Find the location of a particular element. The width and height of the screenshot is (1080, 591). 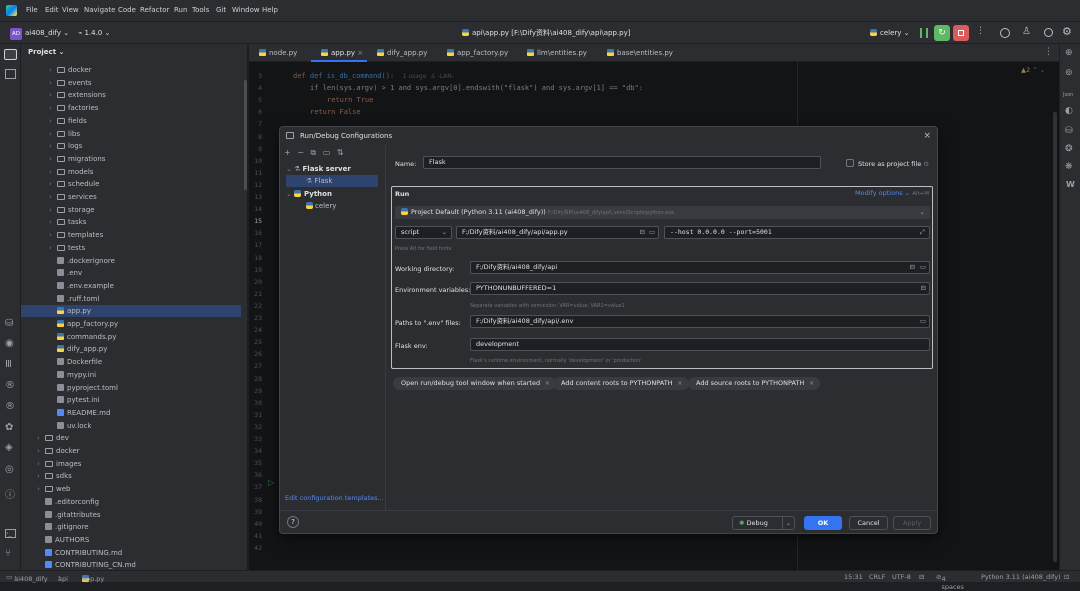

json-tool-icon: Json is located at coordinates (1068, 95).